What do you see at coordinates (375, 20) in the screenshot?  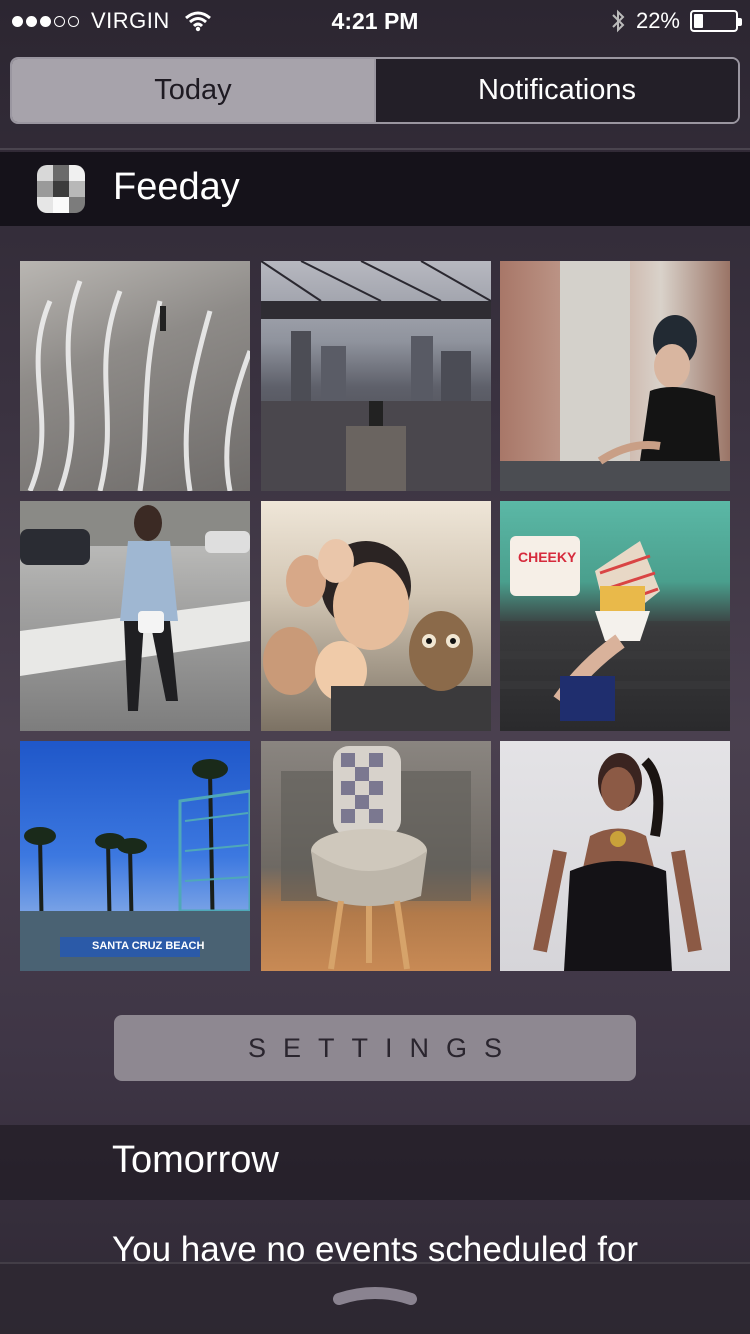 I see `status-bar: VIRGIN 4:21 PM 22%` at bounding box center [375, 20].